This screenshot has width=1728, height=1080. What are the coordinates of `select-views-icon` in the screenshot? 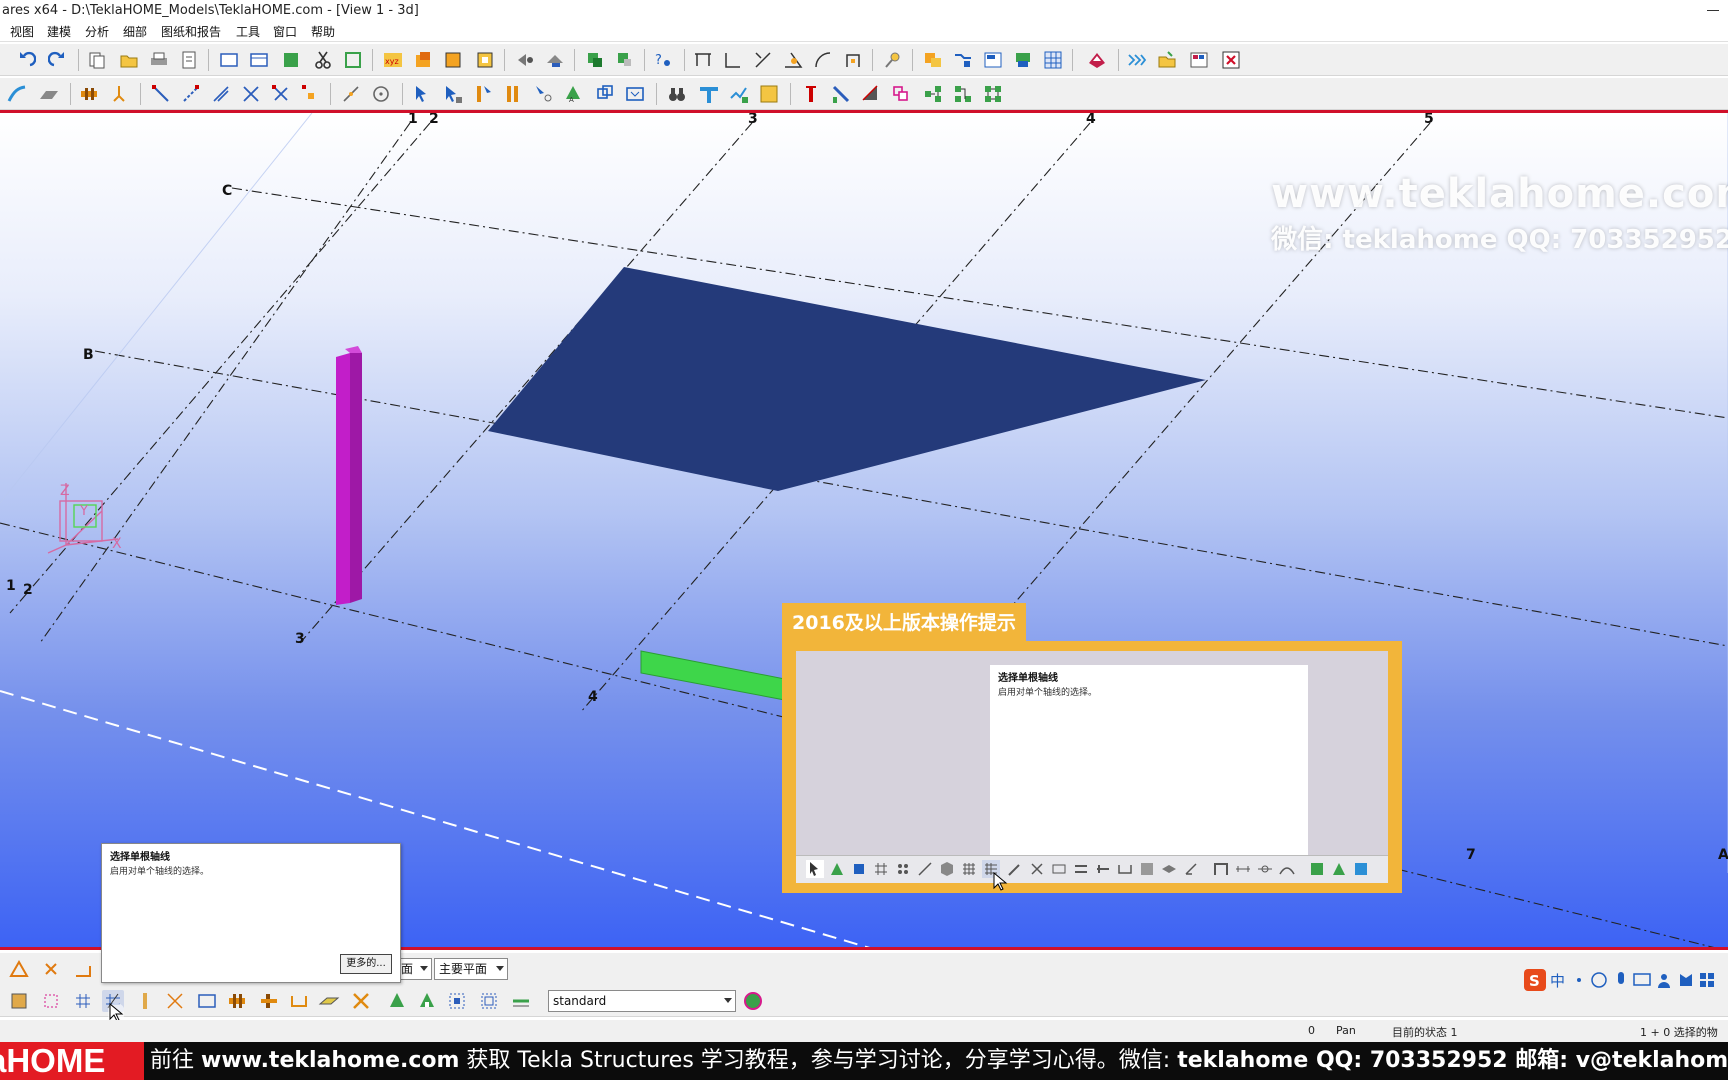 It's located at (207, 1001).